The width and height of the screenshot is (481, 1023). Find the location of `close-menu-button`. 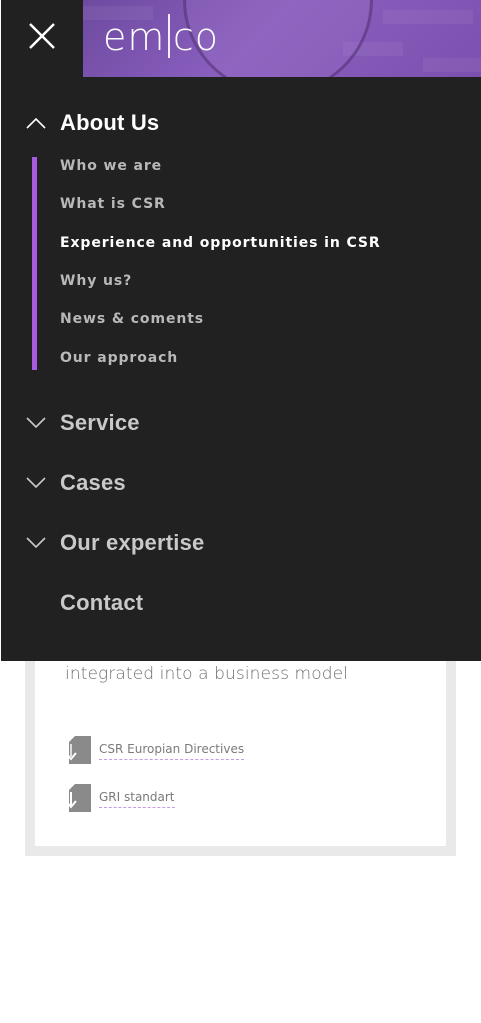

close-menu-button is located at coordinates (42, 38).